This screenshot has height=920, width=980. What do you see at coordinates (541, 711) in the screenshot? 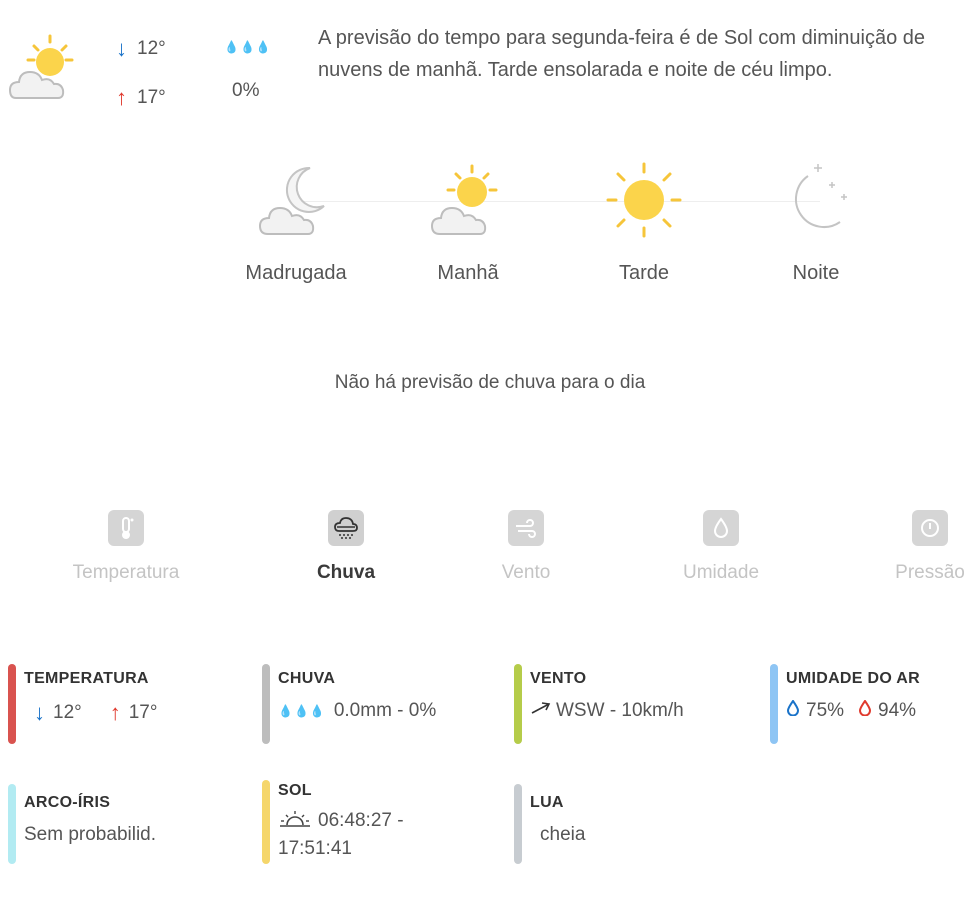
I see `wind-direction-arrow-icon` at bounding box center [541, 711].